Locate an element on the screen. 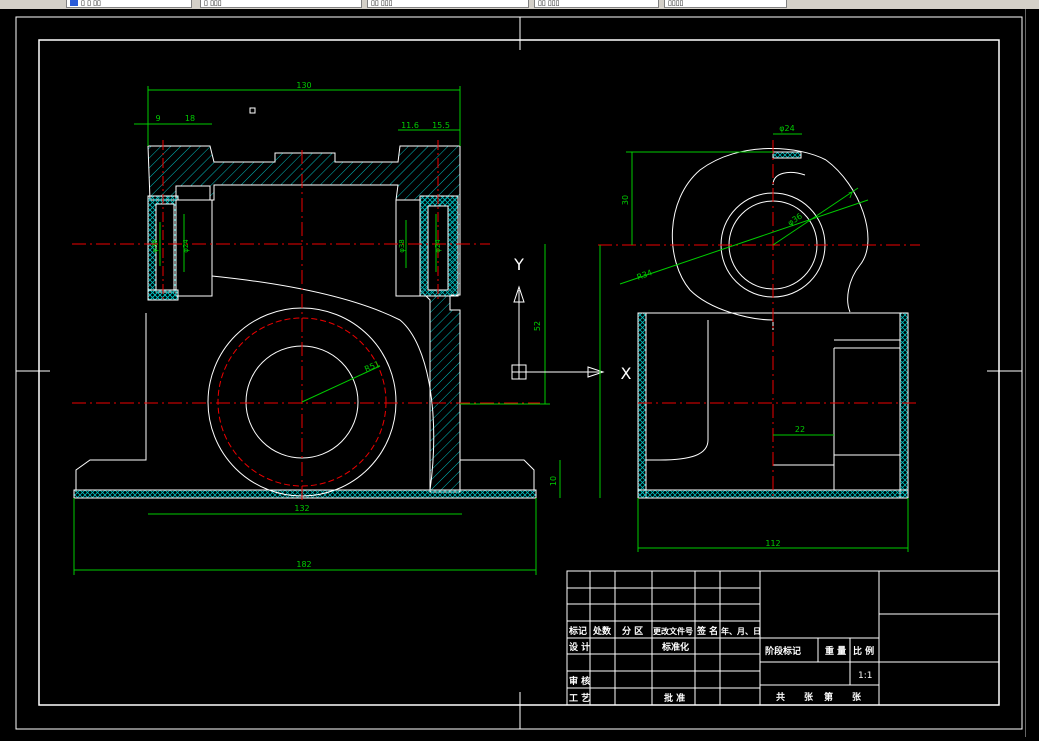 This screenshot has height=741, width=1039. tb-label: 标准化 is located at coordinates (675, 647).